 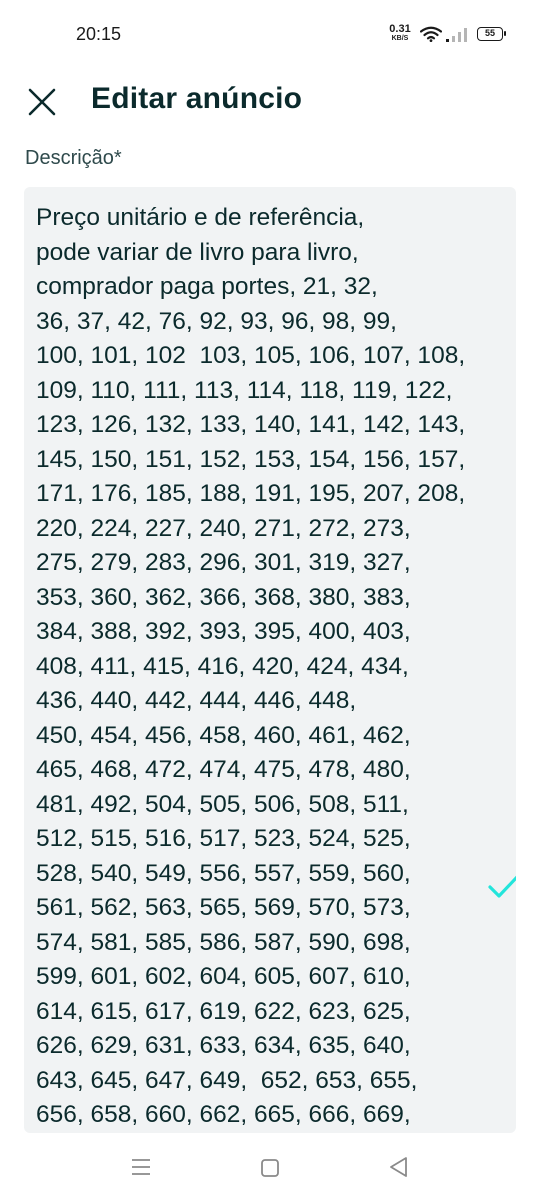 I want to click on status-bar: 20:15 0.31 KB/S 55, so click(x=270, y=36).